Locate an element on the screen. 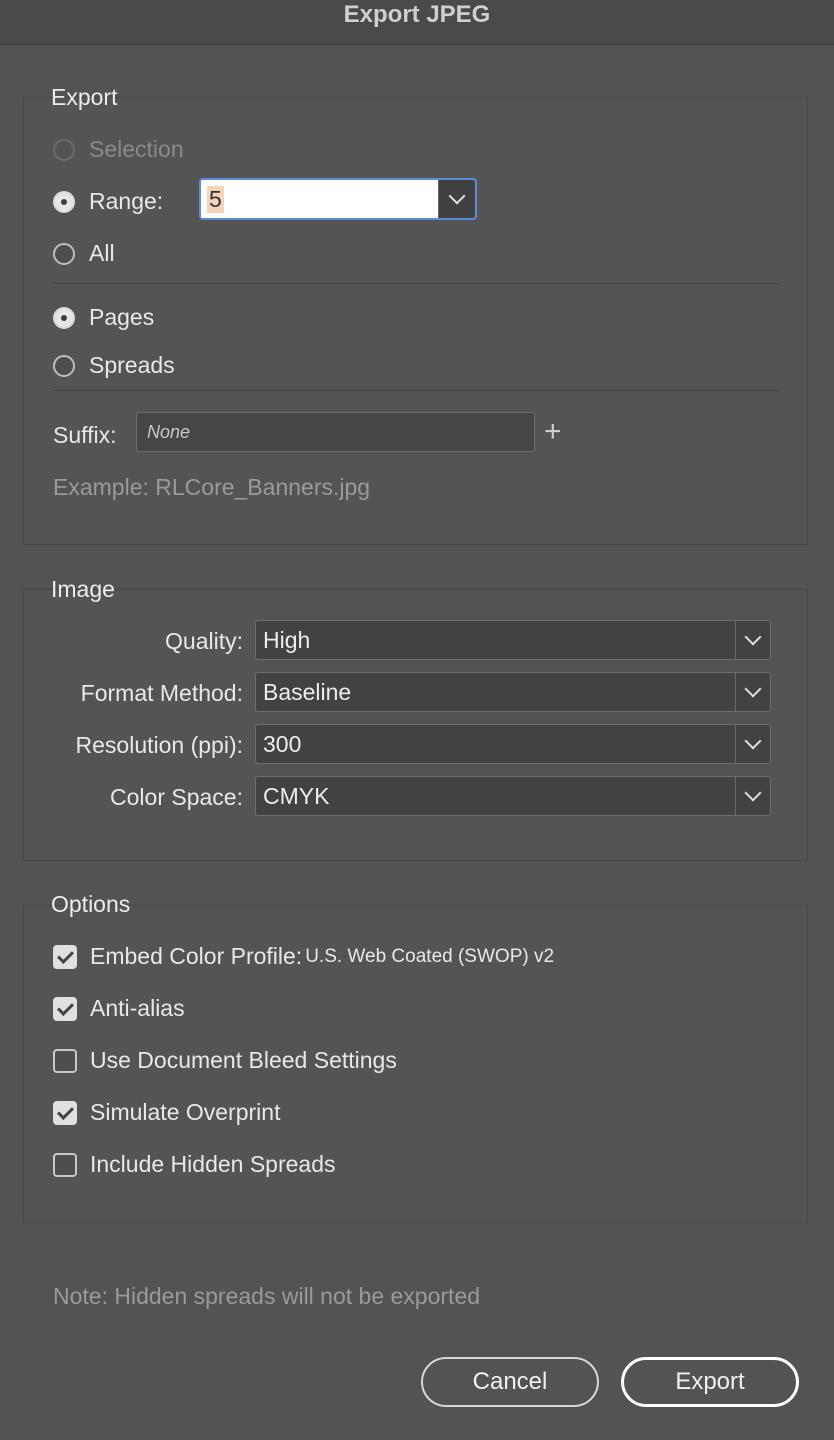 This screenshot has width=834, height=1440. resolution-value: 300 is located at coordinates (282, 743).